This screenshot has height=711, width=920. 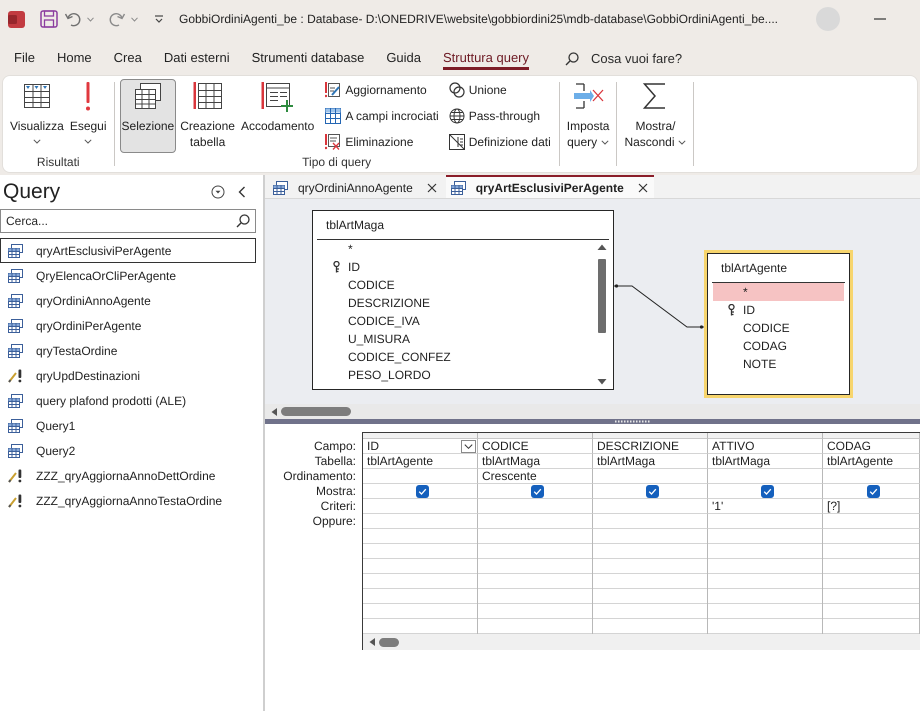 What do you see at coordinates (588, 116) in the screenshot?
I see `ribbon-button: Imposta query` at bounding box center [588, 116].